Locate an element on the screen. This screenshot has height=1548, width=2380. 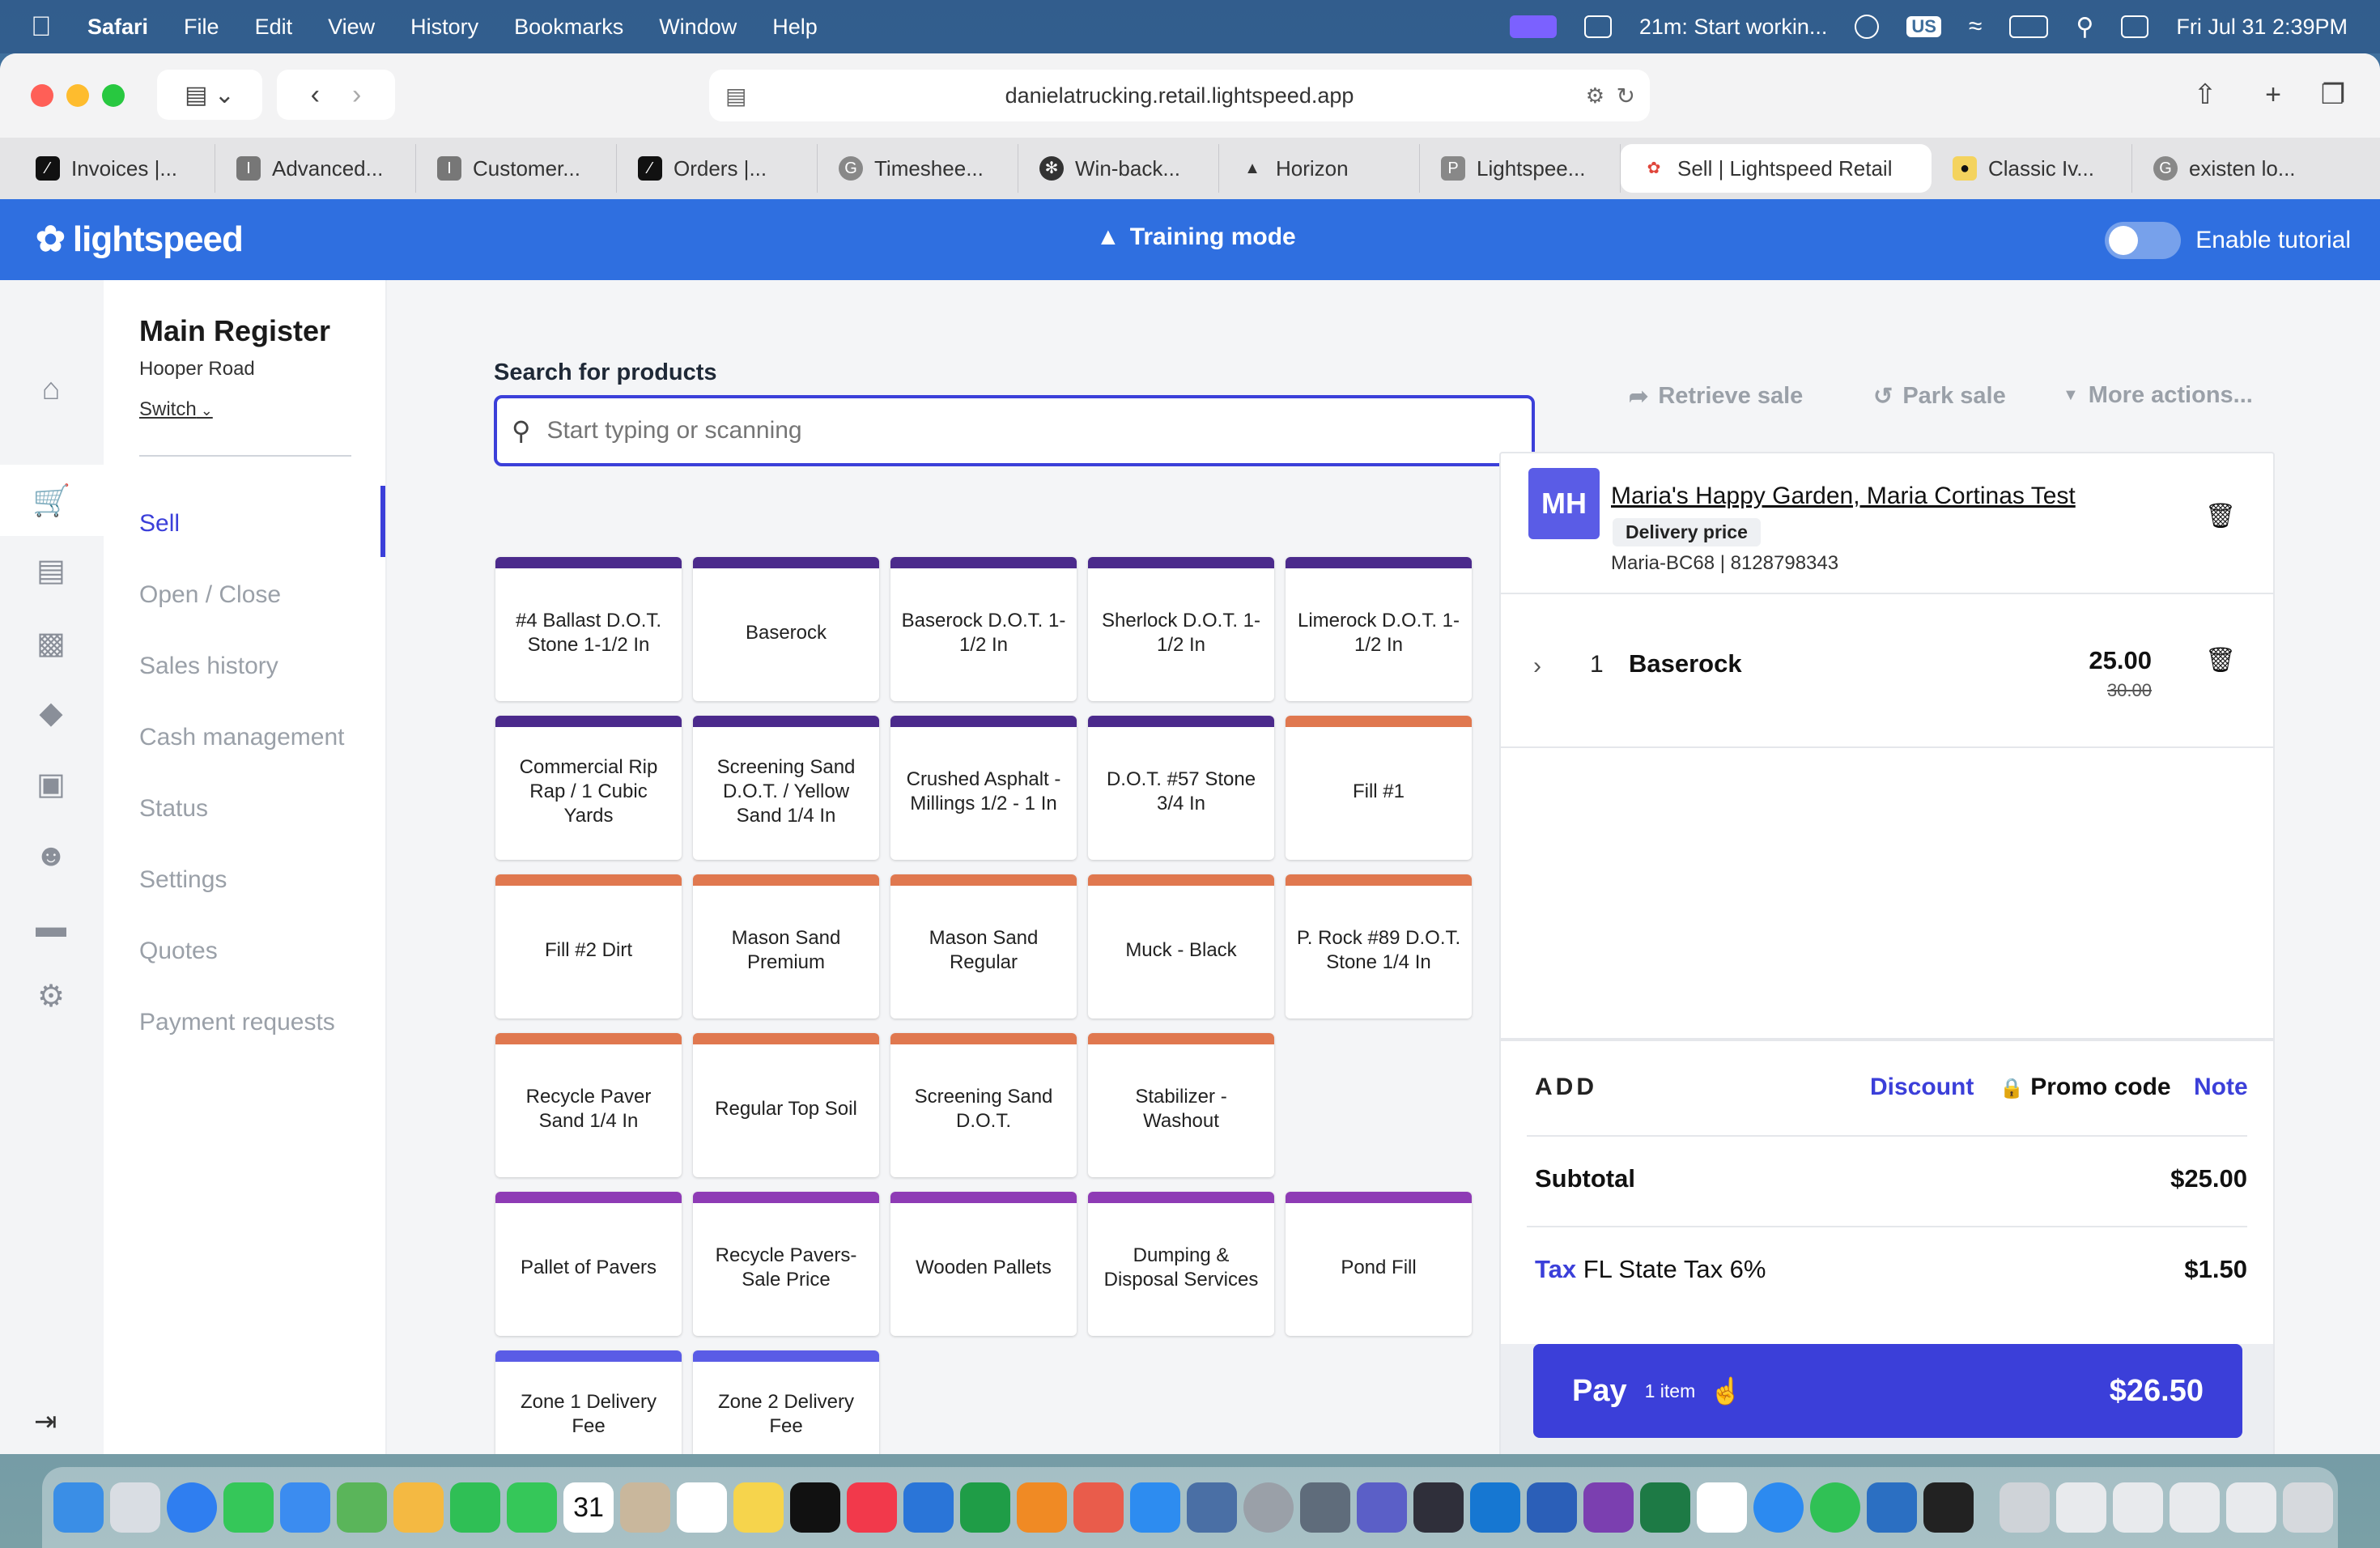
product-tile: Stabilizer - Washout is located at coordinates (1181, 1105).